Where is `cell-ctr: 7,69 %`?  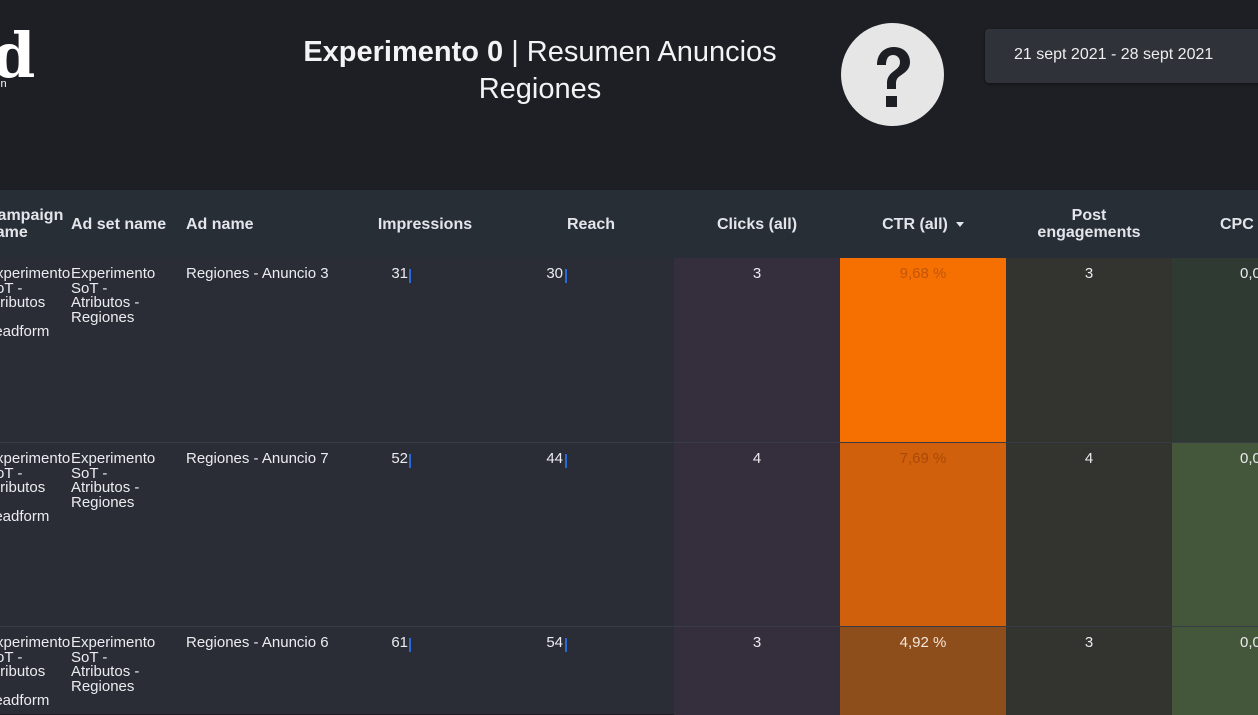 cell-ctr: 7,69 % is located at coordinates (923, 535).